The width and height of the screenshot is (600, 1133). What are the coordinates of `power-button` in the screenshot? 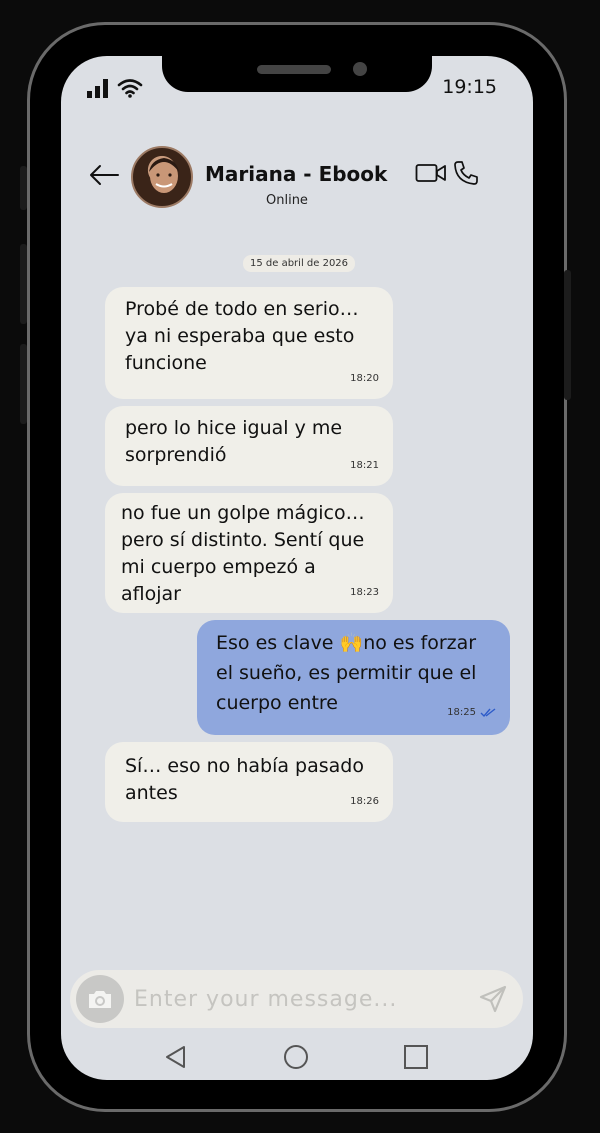 It's located at (567, 335).